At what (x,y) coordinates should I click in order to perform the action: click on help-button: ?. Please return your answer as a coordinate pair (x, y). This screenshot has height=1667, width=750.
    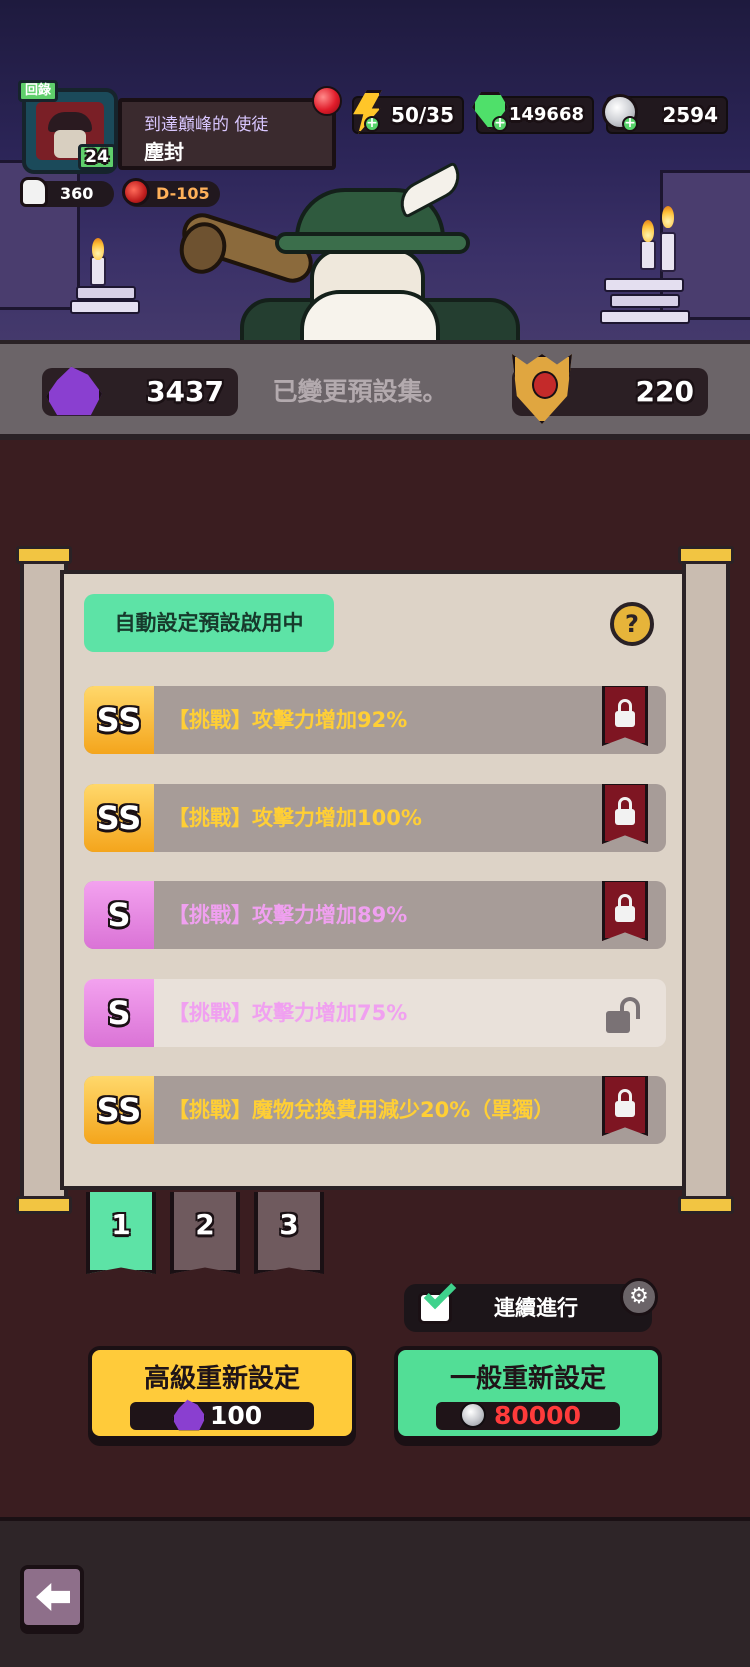
    Looking at the image, I should click on (632, 624).